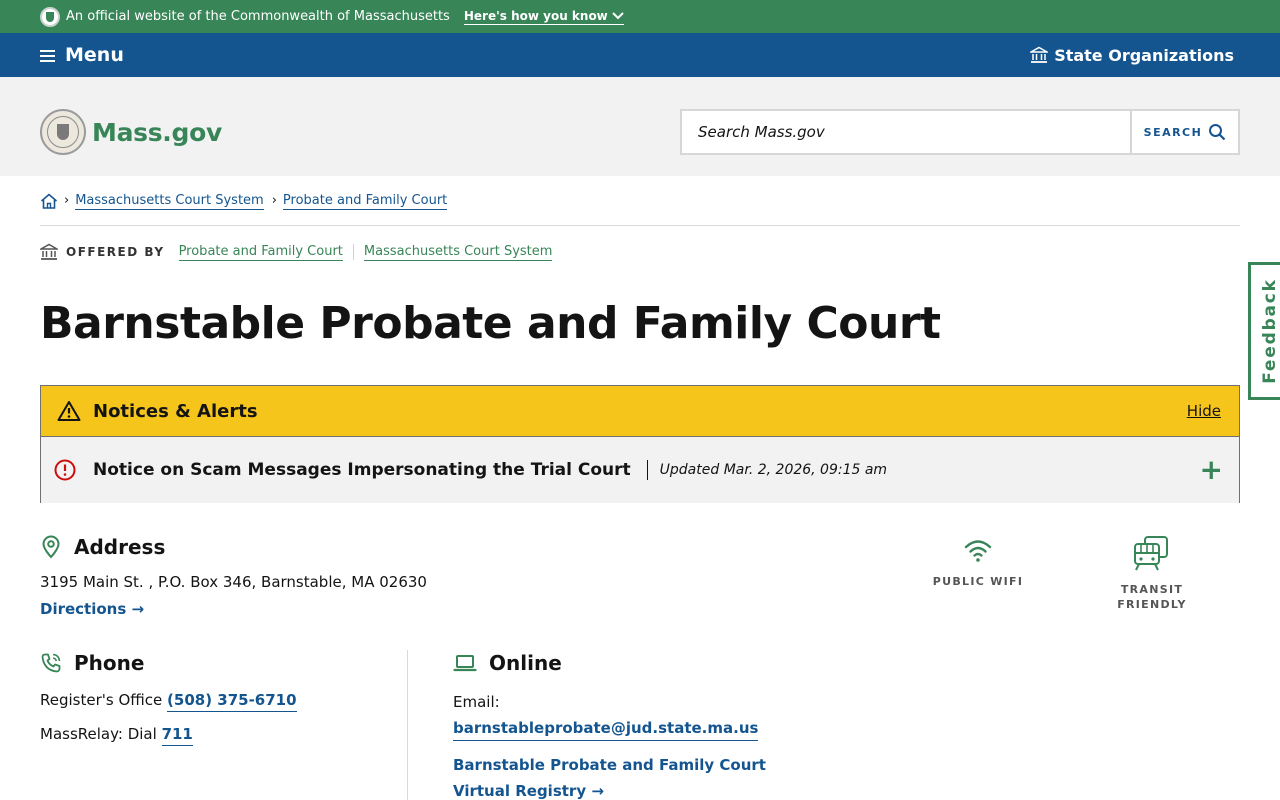  Describe the element at coordinates (978, 551) in the screenshot. I see `wifi-icon` at that location.